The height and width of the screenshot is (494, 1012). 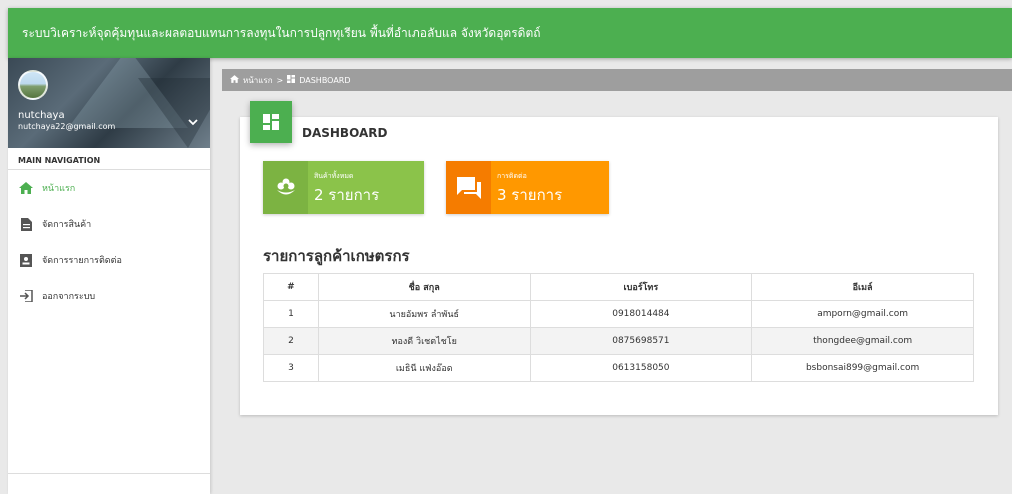 I want to click on contacts-info-box: การติดต่อ 3 รายการ, so click(x=527, y=187).